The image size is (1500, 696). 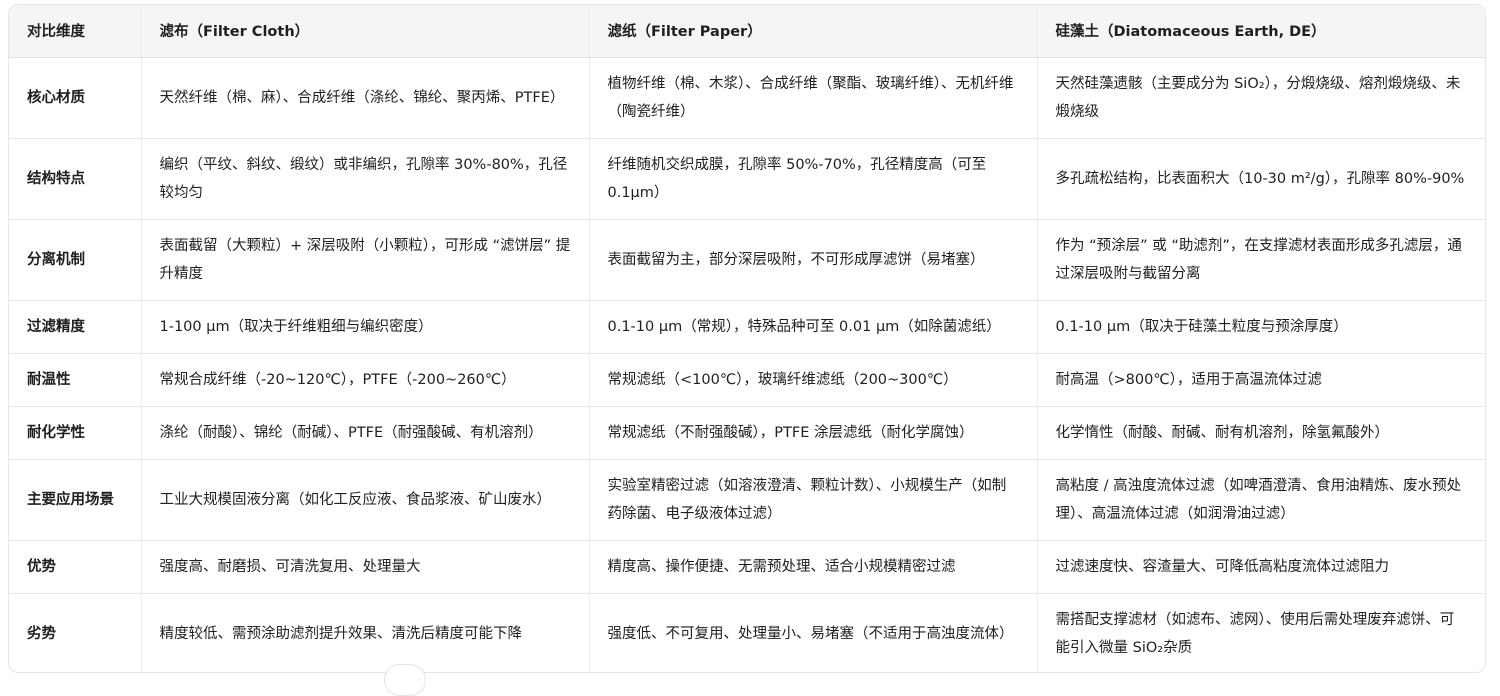 What do you see at coordinates (813, 179) in the screenshot?
I see `table-cell: 纤维随机交织成膜，孔隙率 50%-70%，孔径精度高（可至 0.1μm）` at bounding box center [813, 179].